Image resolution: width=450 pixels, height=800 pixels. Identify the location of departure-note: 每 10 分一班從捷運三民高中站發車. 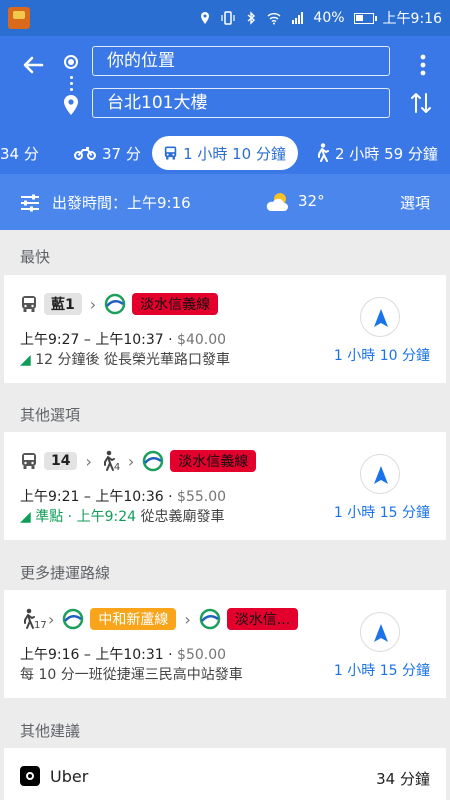
(131, 675).